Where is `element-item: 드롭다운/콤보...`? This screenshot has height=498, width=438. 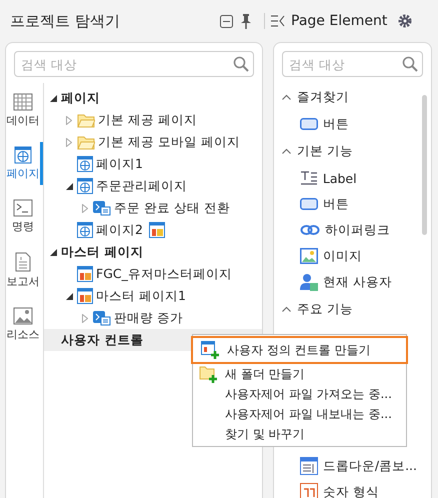
element-item: 드롭다운/콤보... is located at coordinates (345, 466).